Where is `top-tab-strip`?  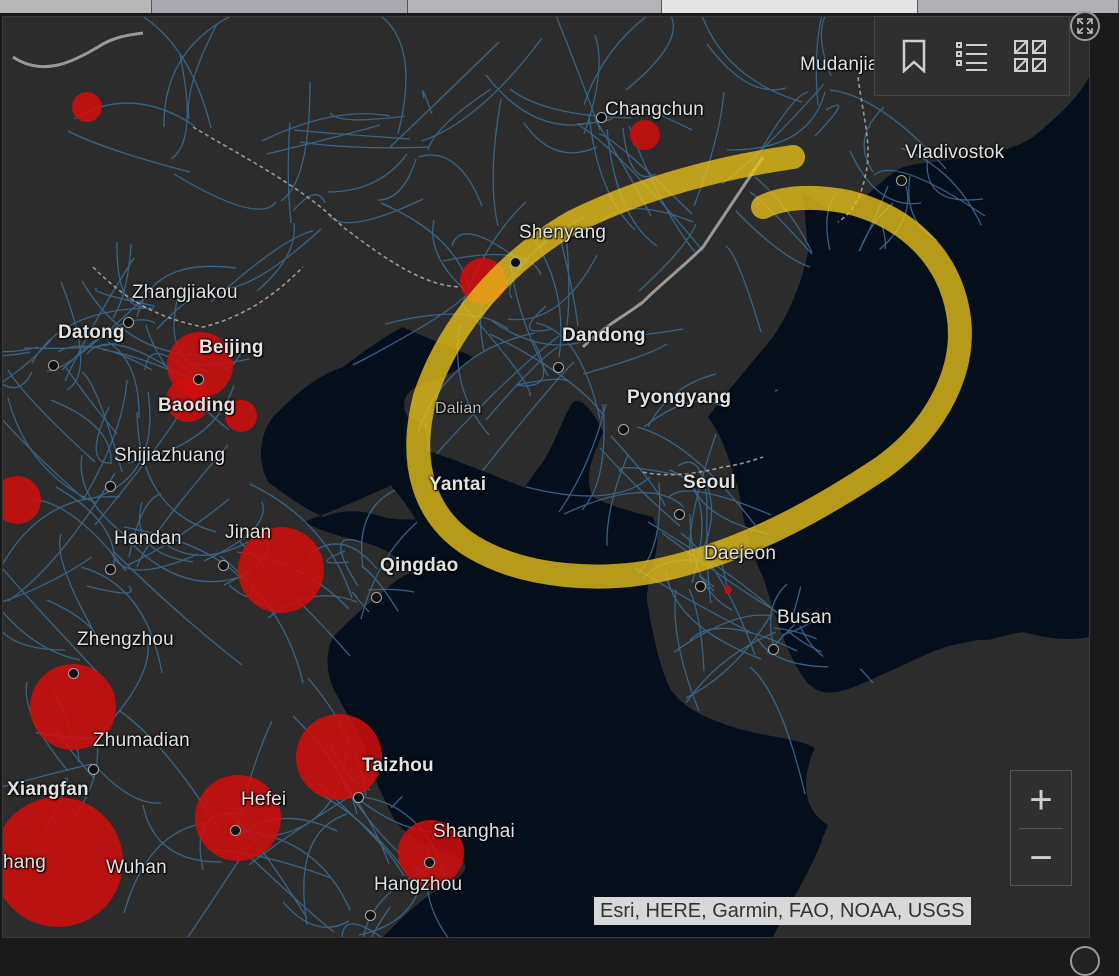
top-tab-strip is located at coordinates (559, 7).